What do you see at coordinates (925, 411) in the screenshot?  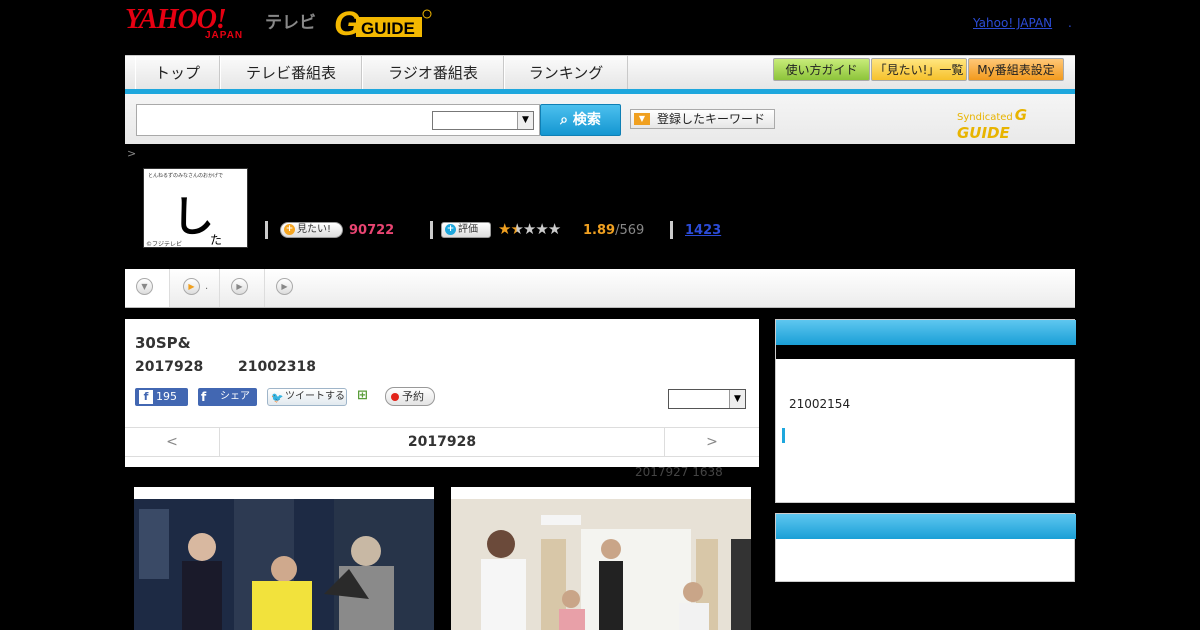 I see `sidebar-panel: 21002154` at bounding box center [925, 411].